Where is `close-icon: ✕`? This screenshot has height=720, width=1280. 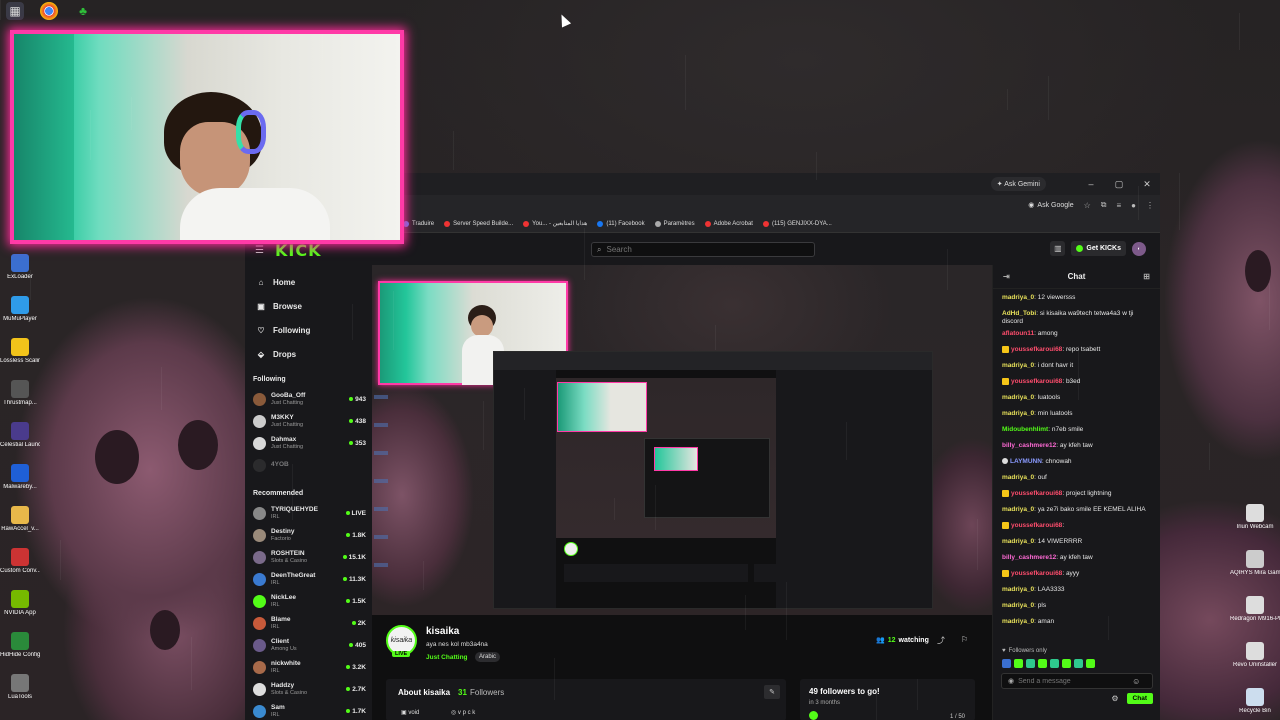 close-icon: ✕ is located at coordinates (1147, 184).